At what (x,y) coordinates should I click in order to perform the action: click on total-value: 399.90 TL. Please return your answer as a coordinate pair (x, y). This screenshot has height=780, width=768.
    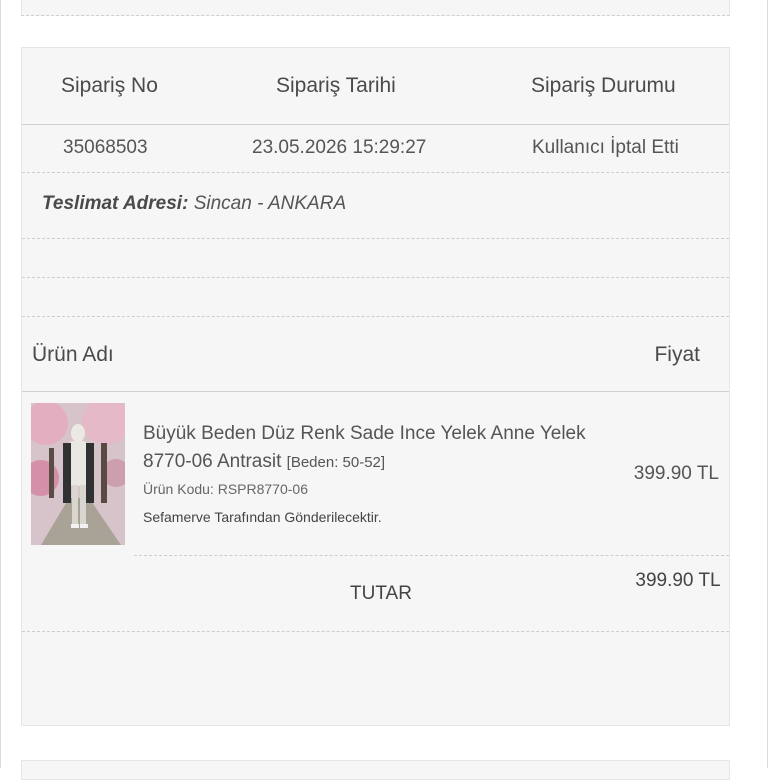
    Looking at the image, I should click on (678, 580).